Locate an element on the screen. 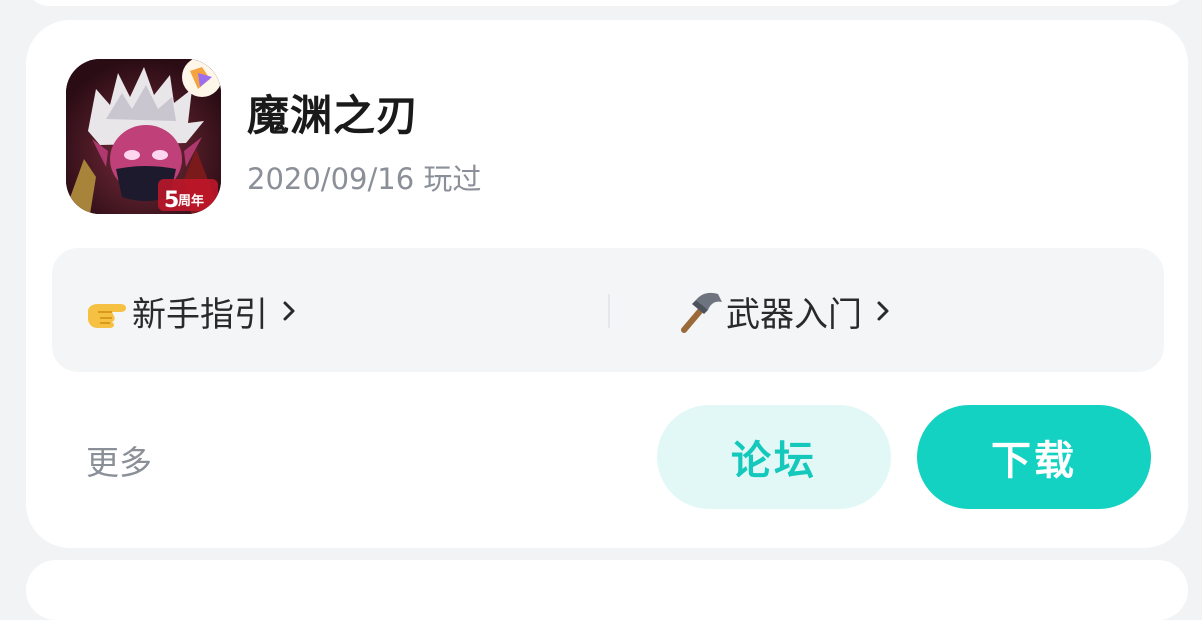 Image resolution: width=1202 pixels, height=620 pixels. more-button: 更多 is located at coordinates (119, 460).